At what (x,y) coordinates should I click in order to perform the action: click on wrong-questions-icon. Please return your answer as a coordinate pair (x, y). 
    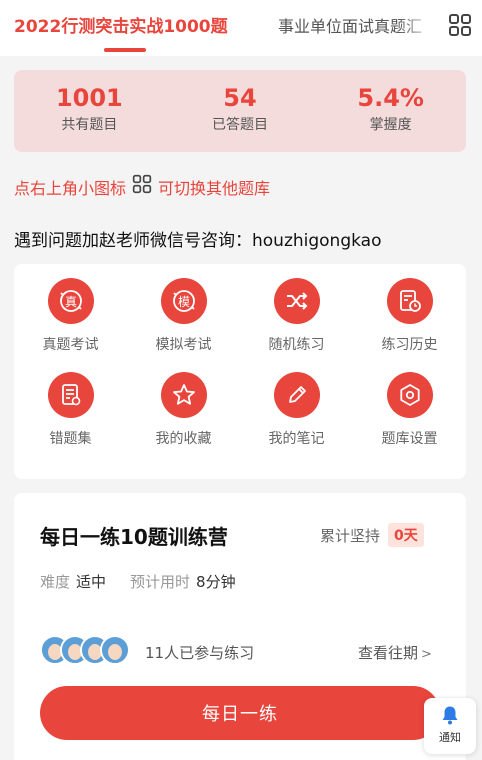
    Looking at the image, I should click on (70, 395).